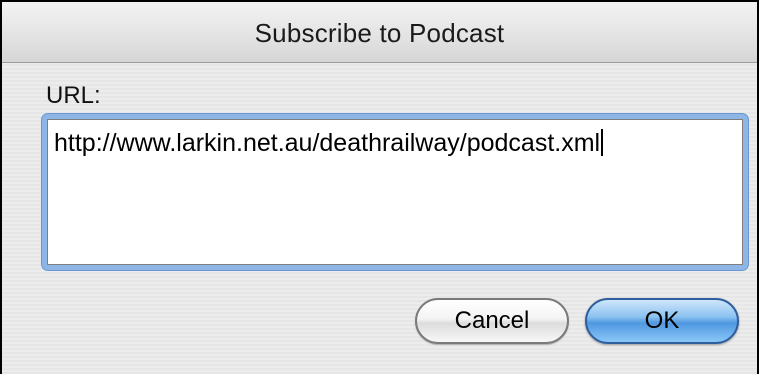 The height and width of the screenshot is (374, 769). I want to click on ok-button: OK, so click(662, 321).